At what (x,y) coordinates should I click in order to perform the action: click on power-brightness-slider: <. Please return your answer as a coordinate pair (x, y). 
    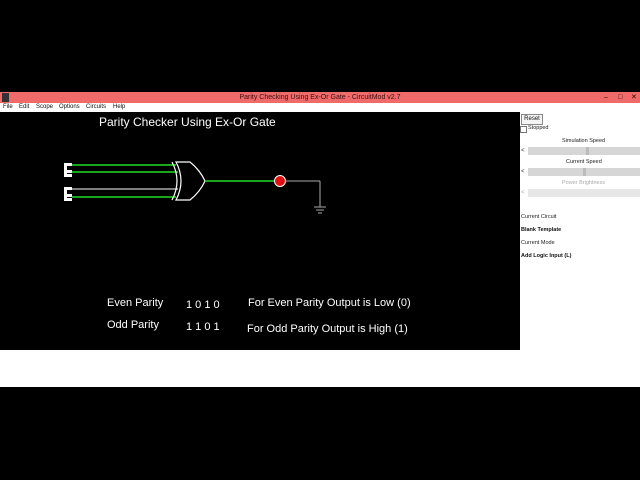
    Looking at the image, I should click on (580, 193).